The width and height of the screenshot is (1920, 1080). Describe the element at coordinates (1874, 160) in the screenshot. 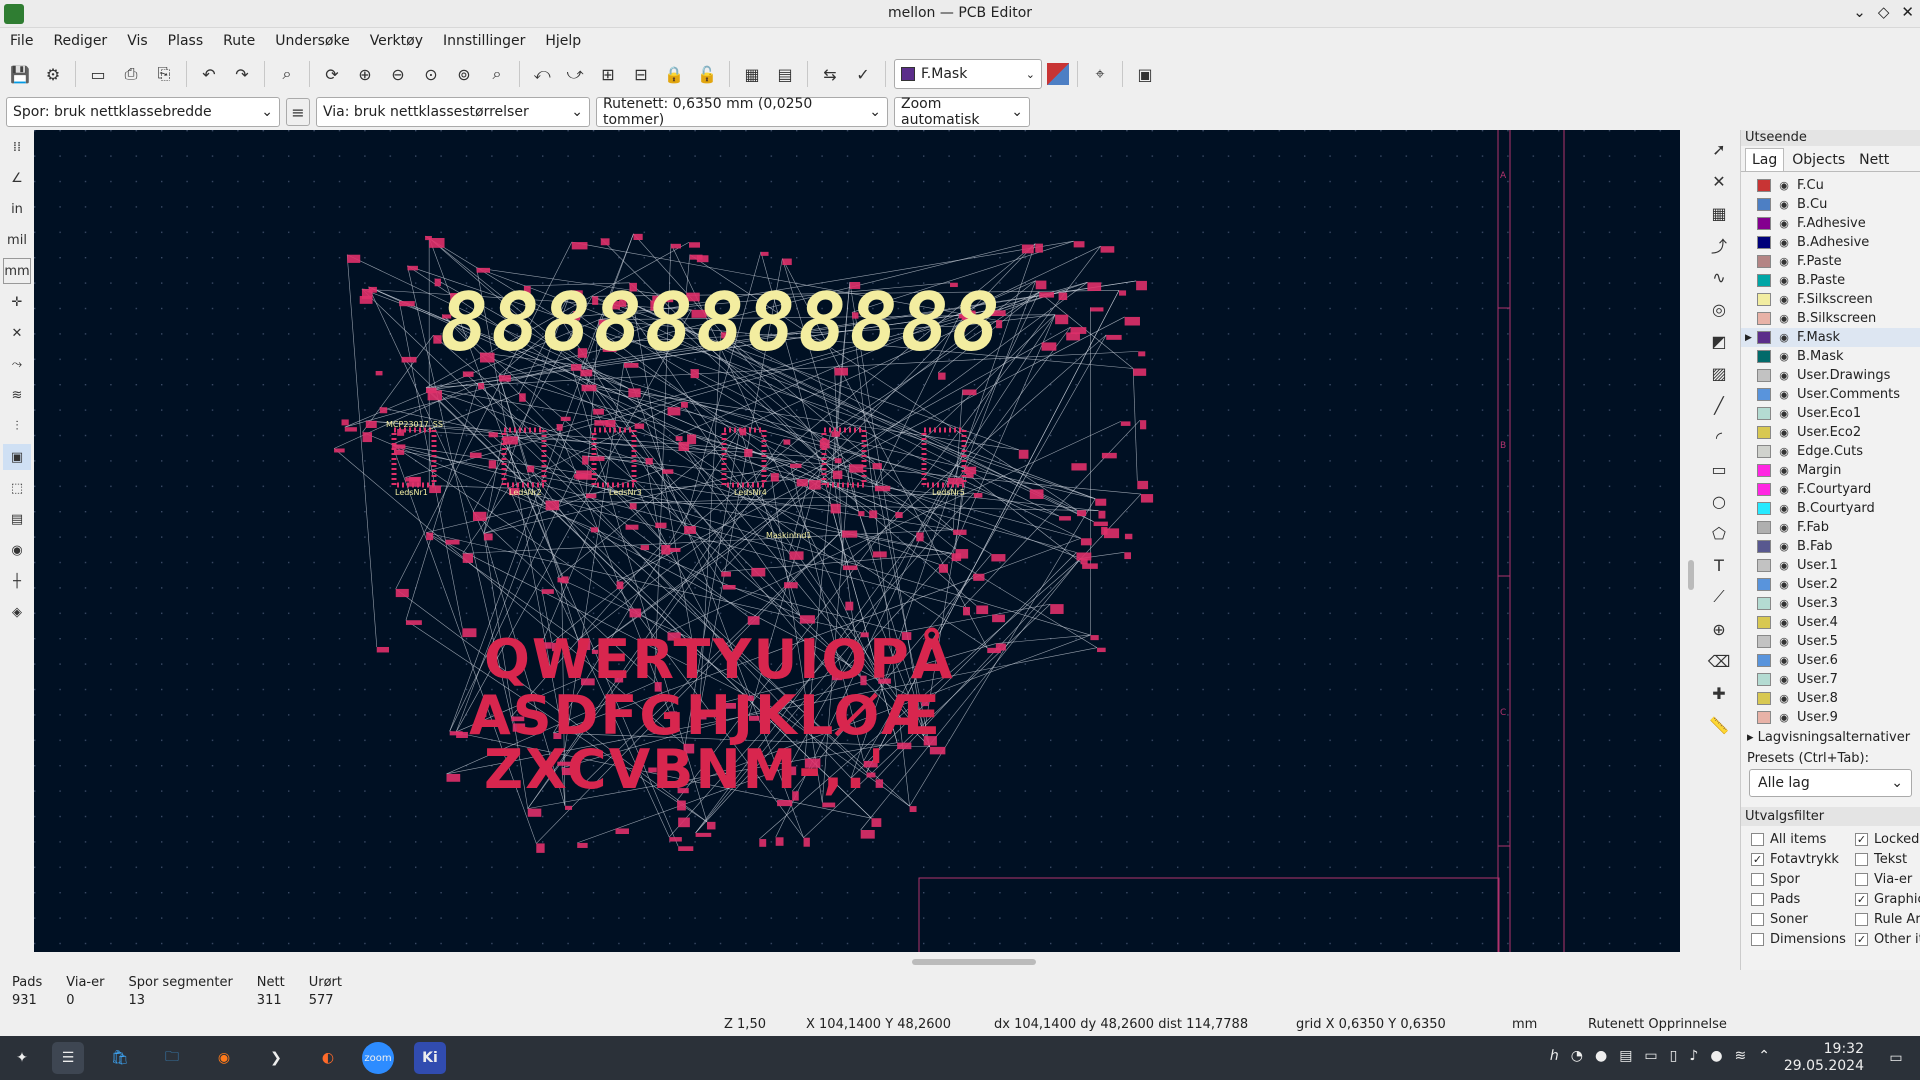

I see `tab-nets: Nett` at that location.